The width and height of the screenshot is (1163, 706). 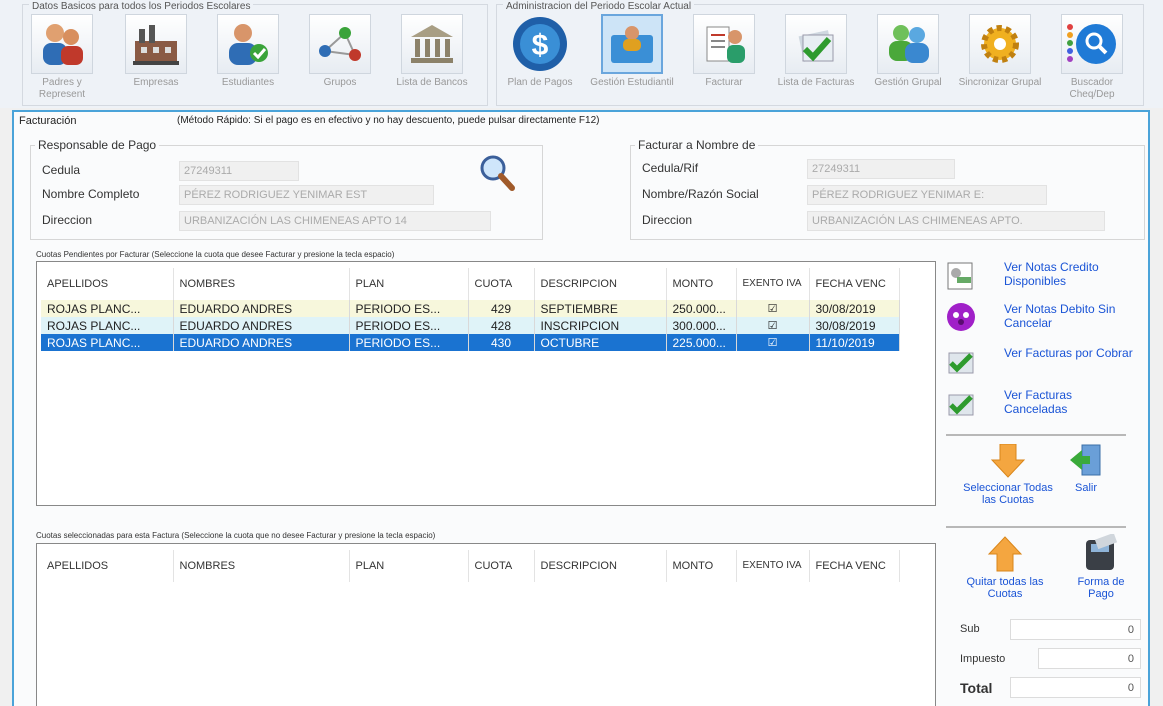 I want to click on seleccionar-todas-button: Seleccionar Todas las Cuotas, so click(x=1008, y=475).